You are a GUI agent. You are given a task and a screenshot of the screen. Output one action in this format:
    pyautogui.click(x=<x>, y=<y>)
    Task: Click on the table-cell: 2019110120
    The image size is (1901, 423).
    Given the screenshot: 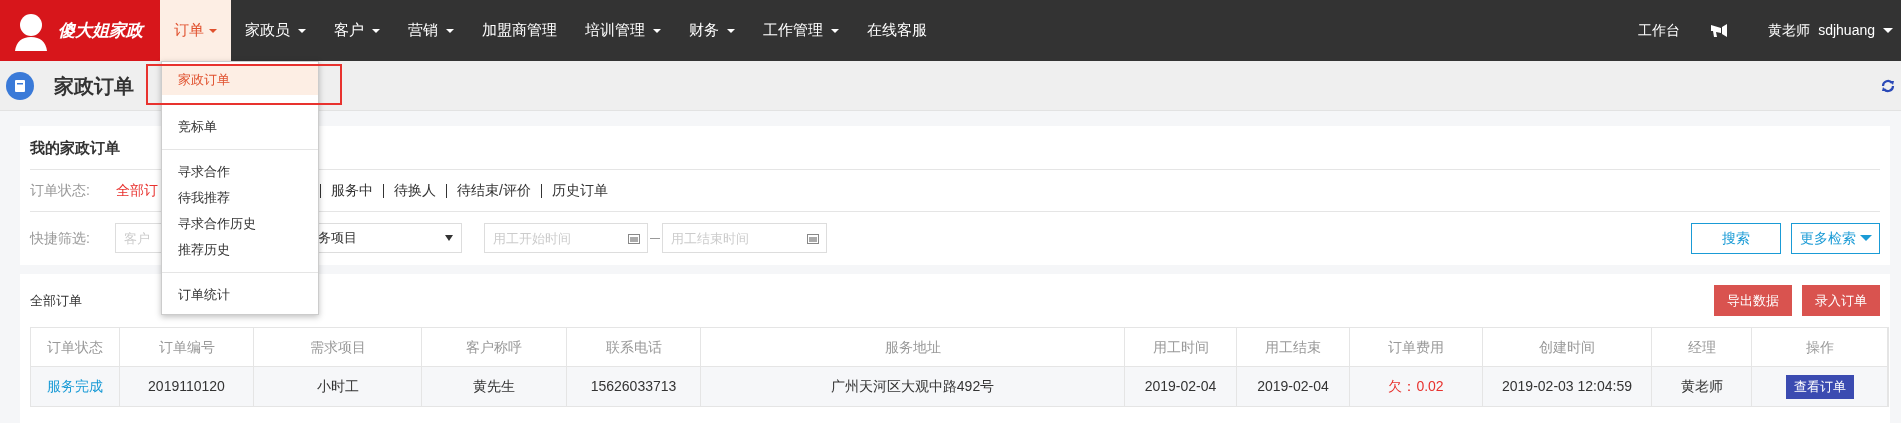 What is the action you would take?
    pyautogui.click(x=187, y=386)
    